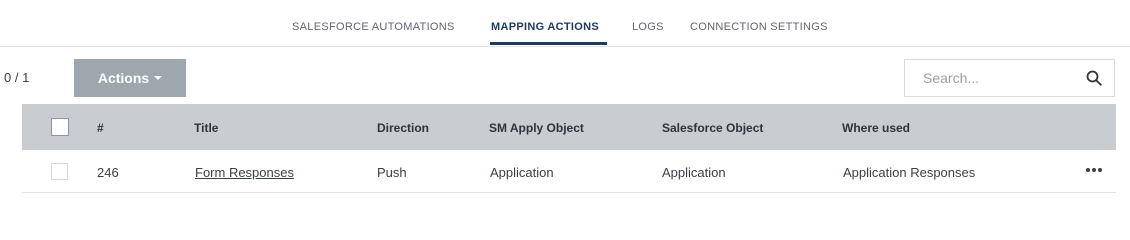  What do you see at coordinates (100, 128) in the screenshot?
I see `header-id: #` at bounding box center [100, 128].